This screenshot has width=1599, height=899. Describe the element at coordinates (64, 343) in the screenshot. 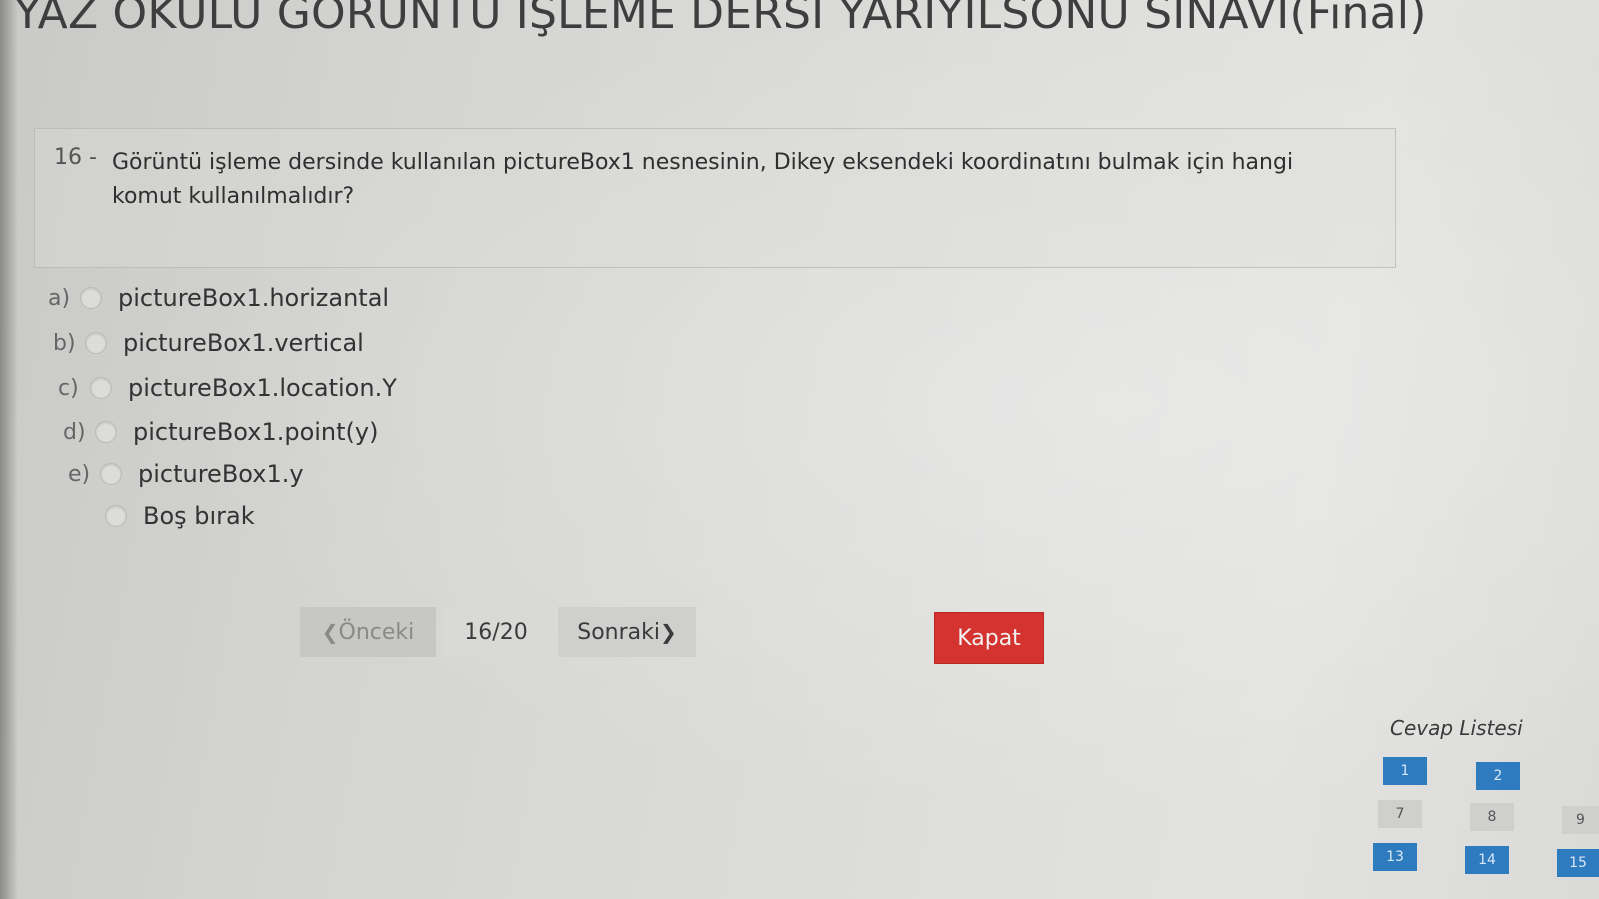

I see `option-letter: b)` at that location.